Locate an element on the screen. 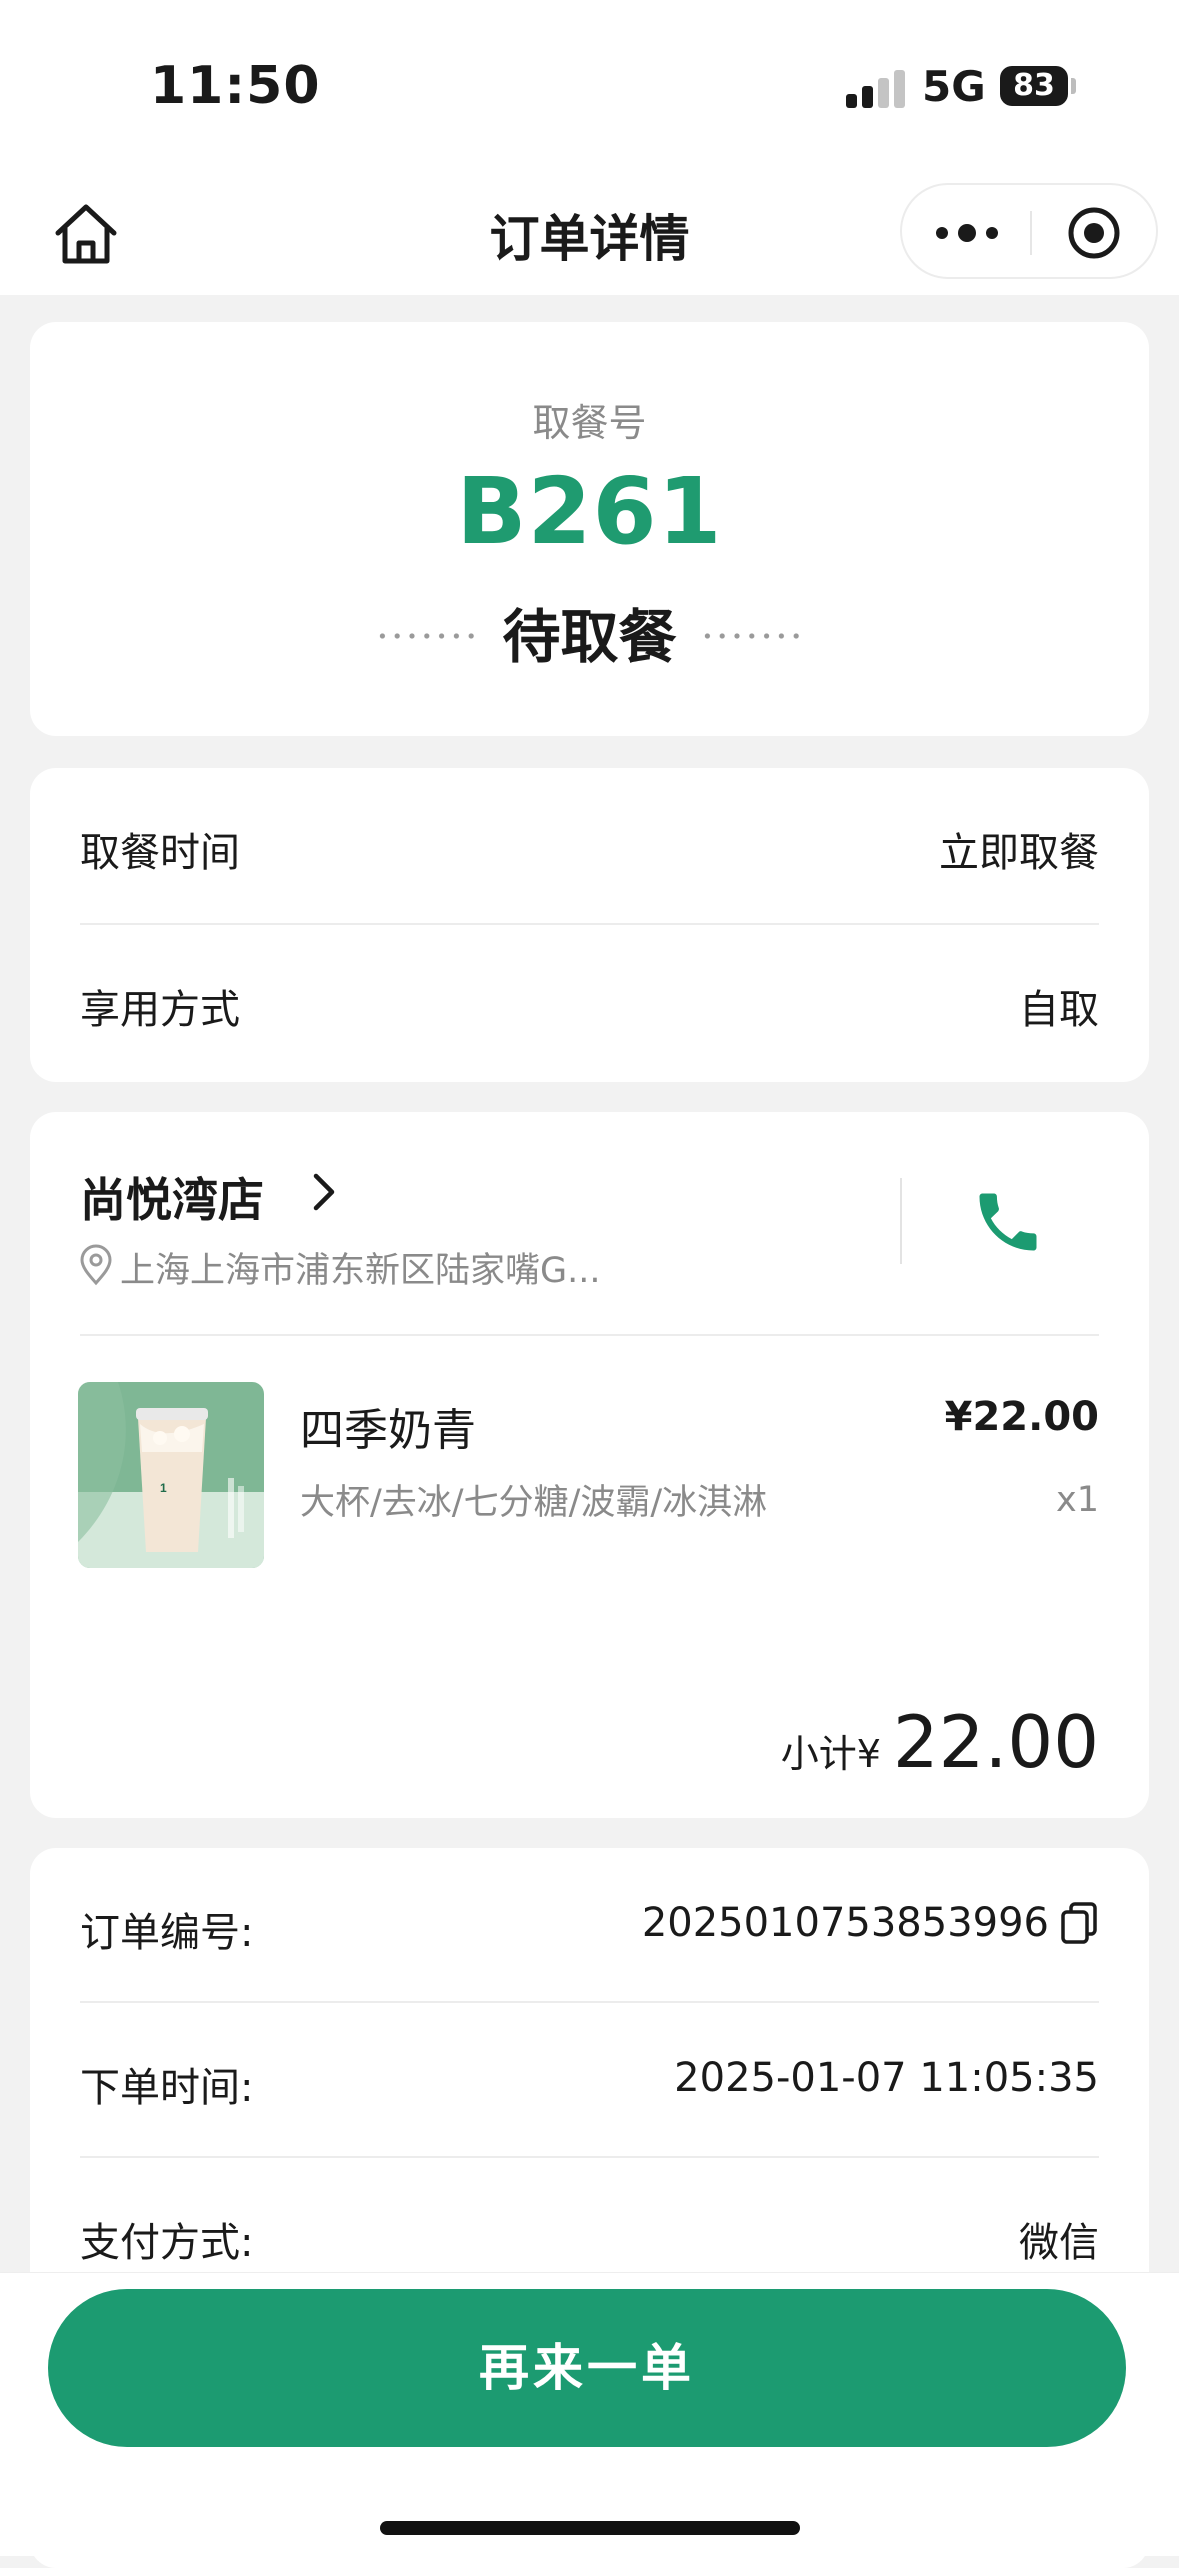 The image size is (1179, 2568). product-spec: 大杯/去冰/七分糖/波霸/冰淇淋 is located at coordinates (534, 1503).